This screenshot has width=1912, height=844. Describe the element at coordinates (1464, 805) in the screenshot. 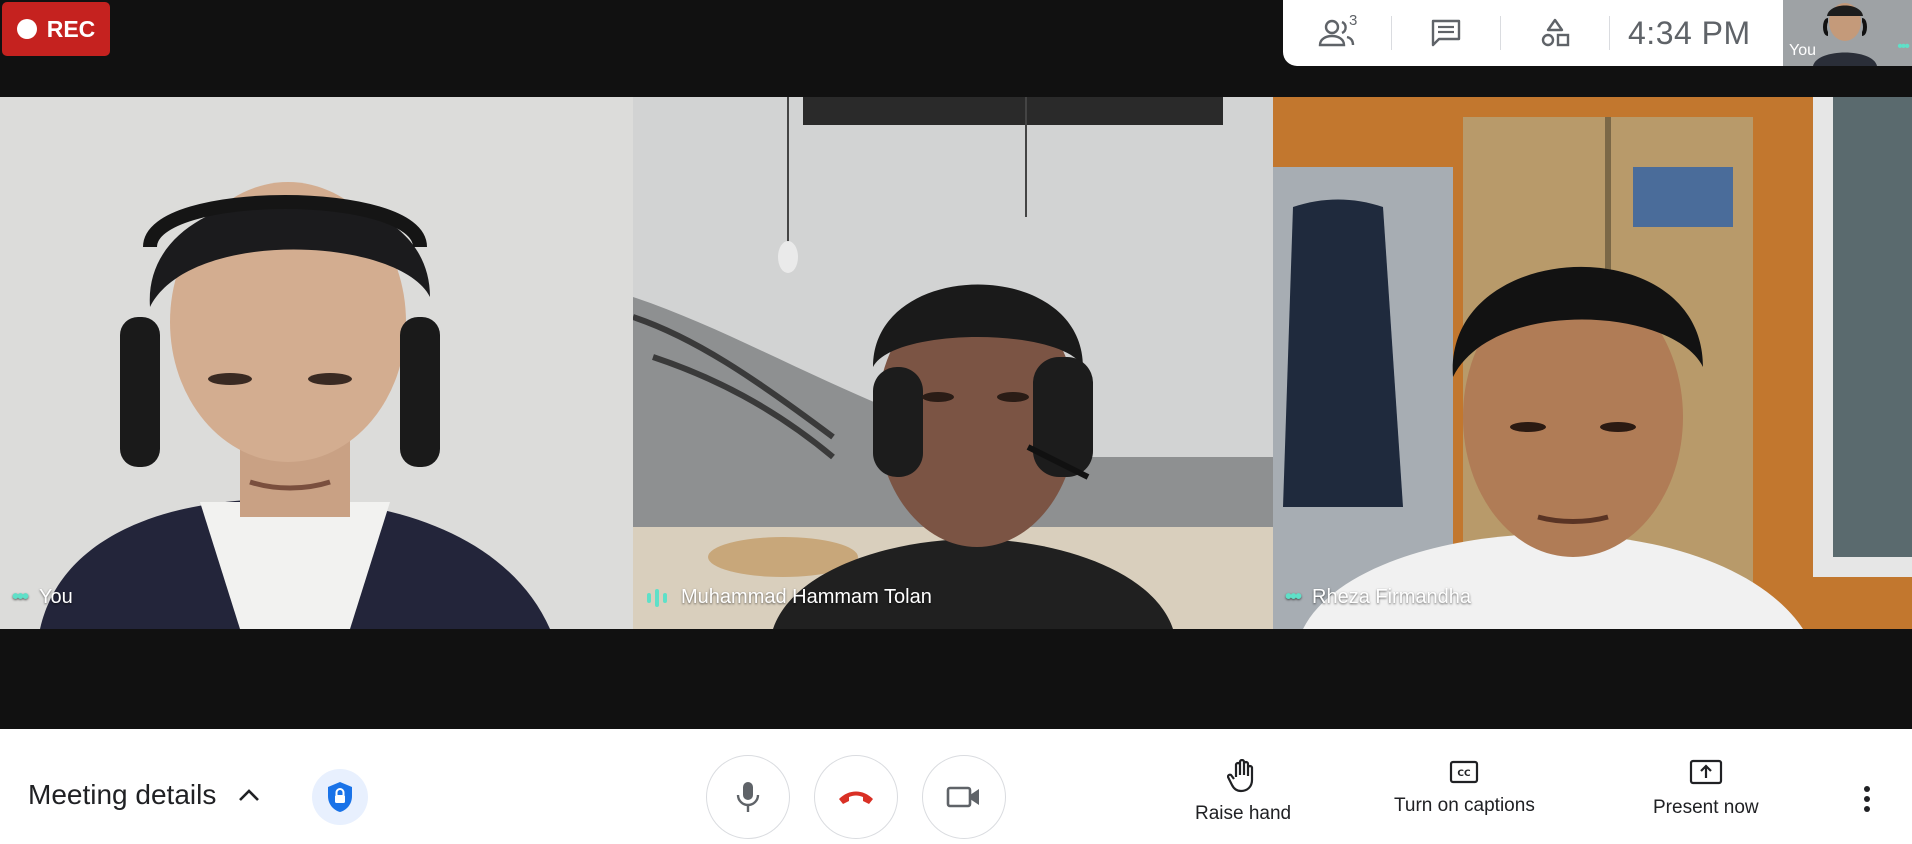

I see `captions-label: Turn on captions` at that location.